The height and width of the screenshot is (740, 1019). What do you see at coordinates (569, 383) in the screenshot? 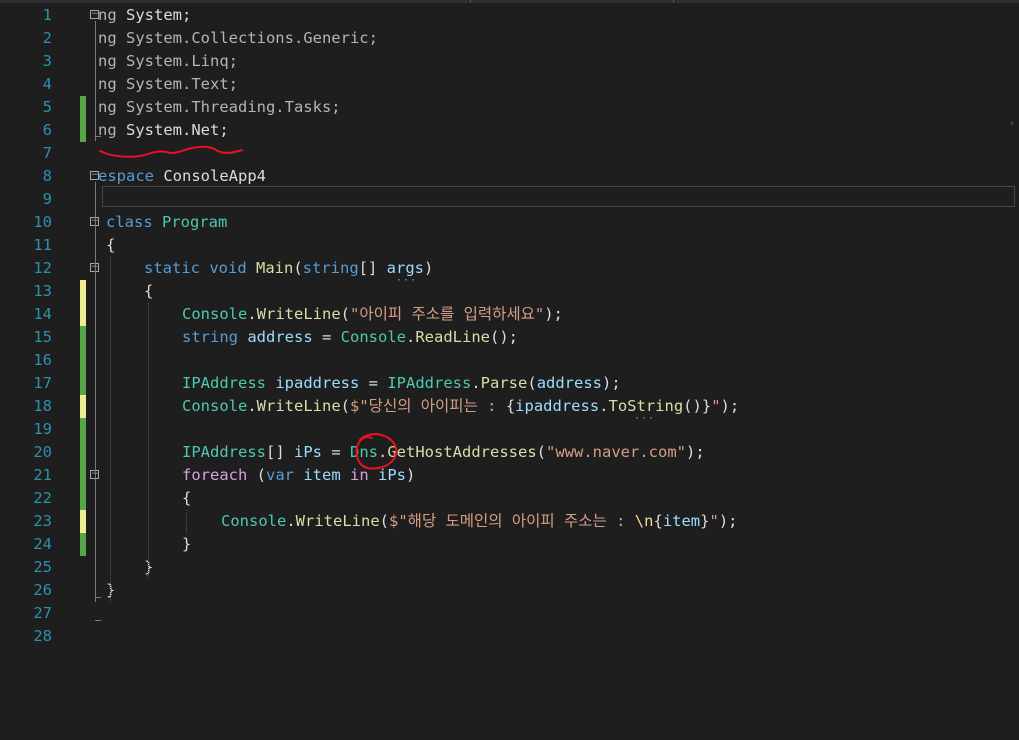
I see `code-token: address` at bounding box center [569, 383].